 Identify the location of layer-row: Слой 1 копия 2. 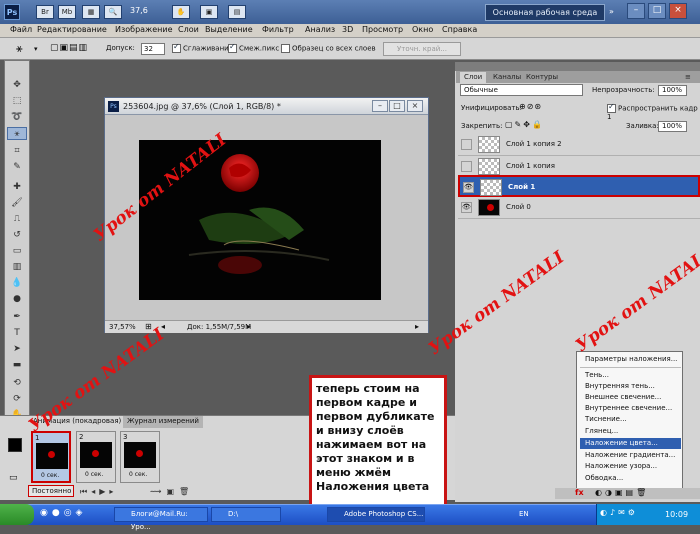
(579, 145).